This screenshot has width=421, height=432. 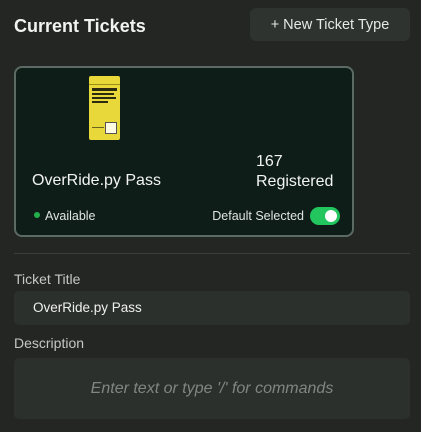 What do you see at coordinates (70, 216) in the screenshot?
I see `status-badge: Available` at bounding box center [70, 216].